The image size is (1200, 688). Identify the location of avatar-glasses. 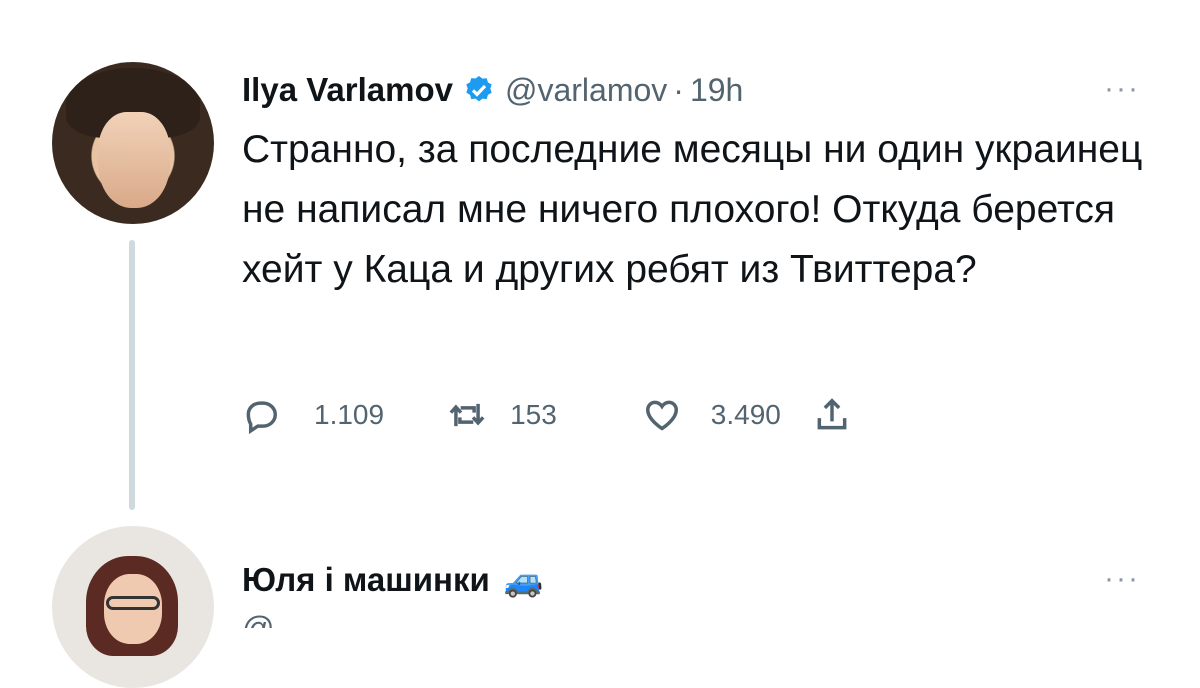
(133, 603).